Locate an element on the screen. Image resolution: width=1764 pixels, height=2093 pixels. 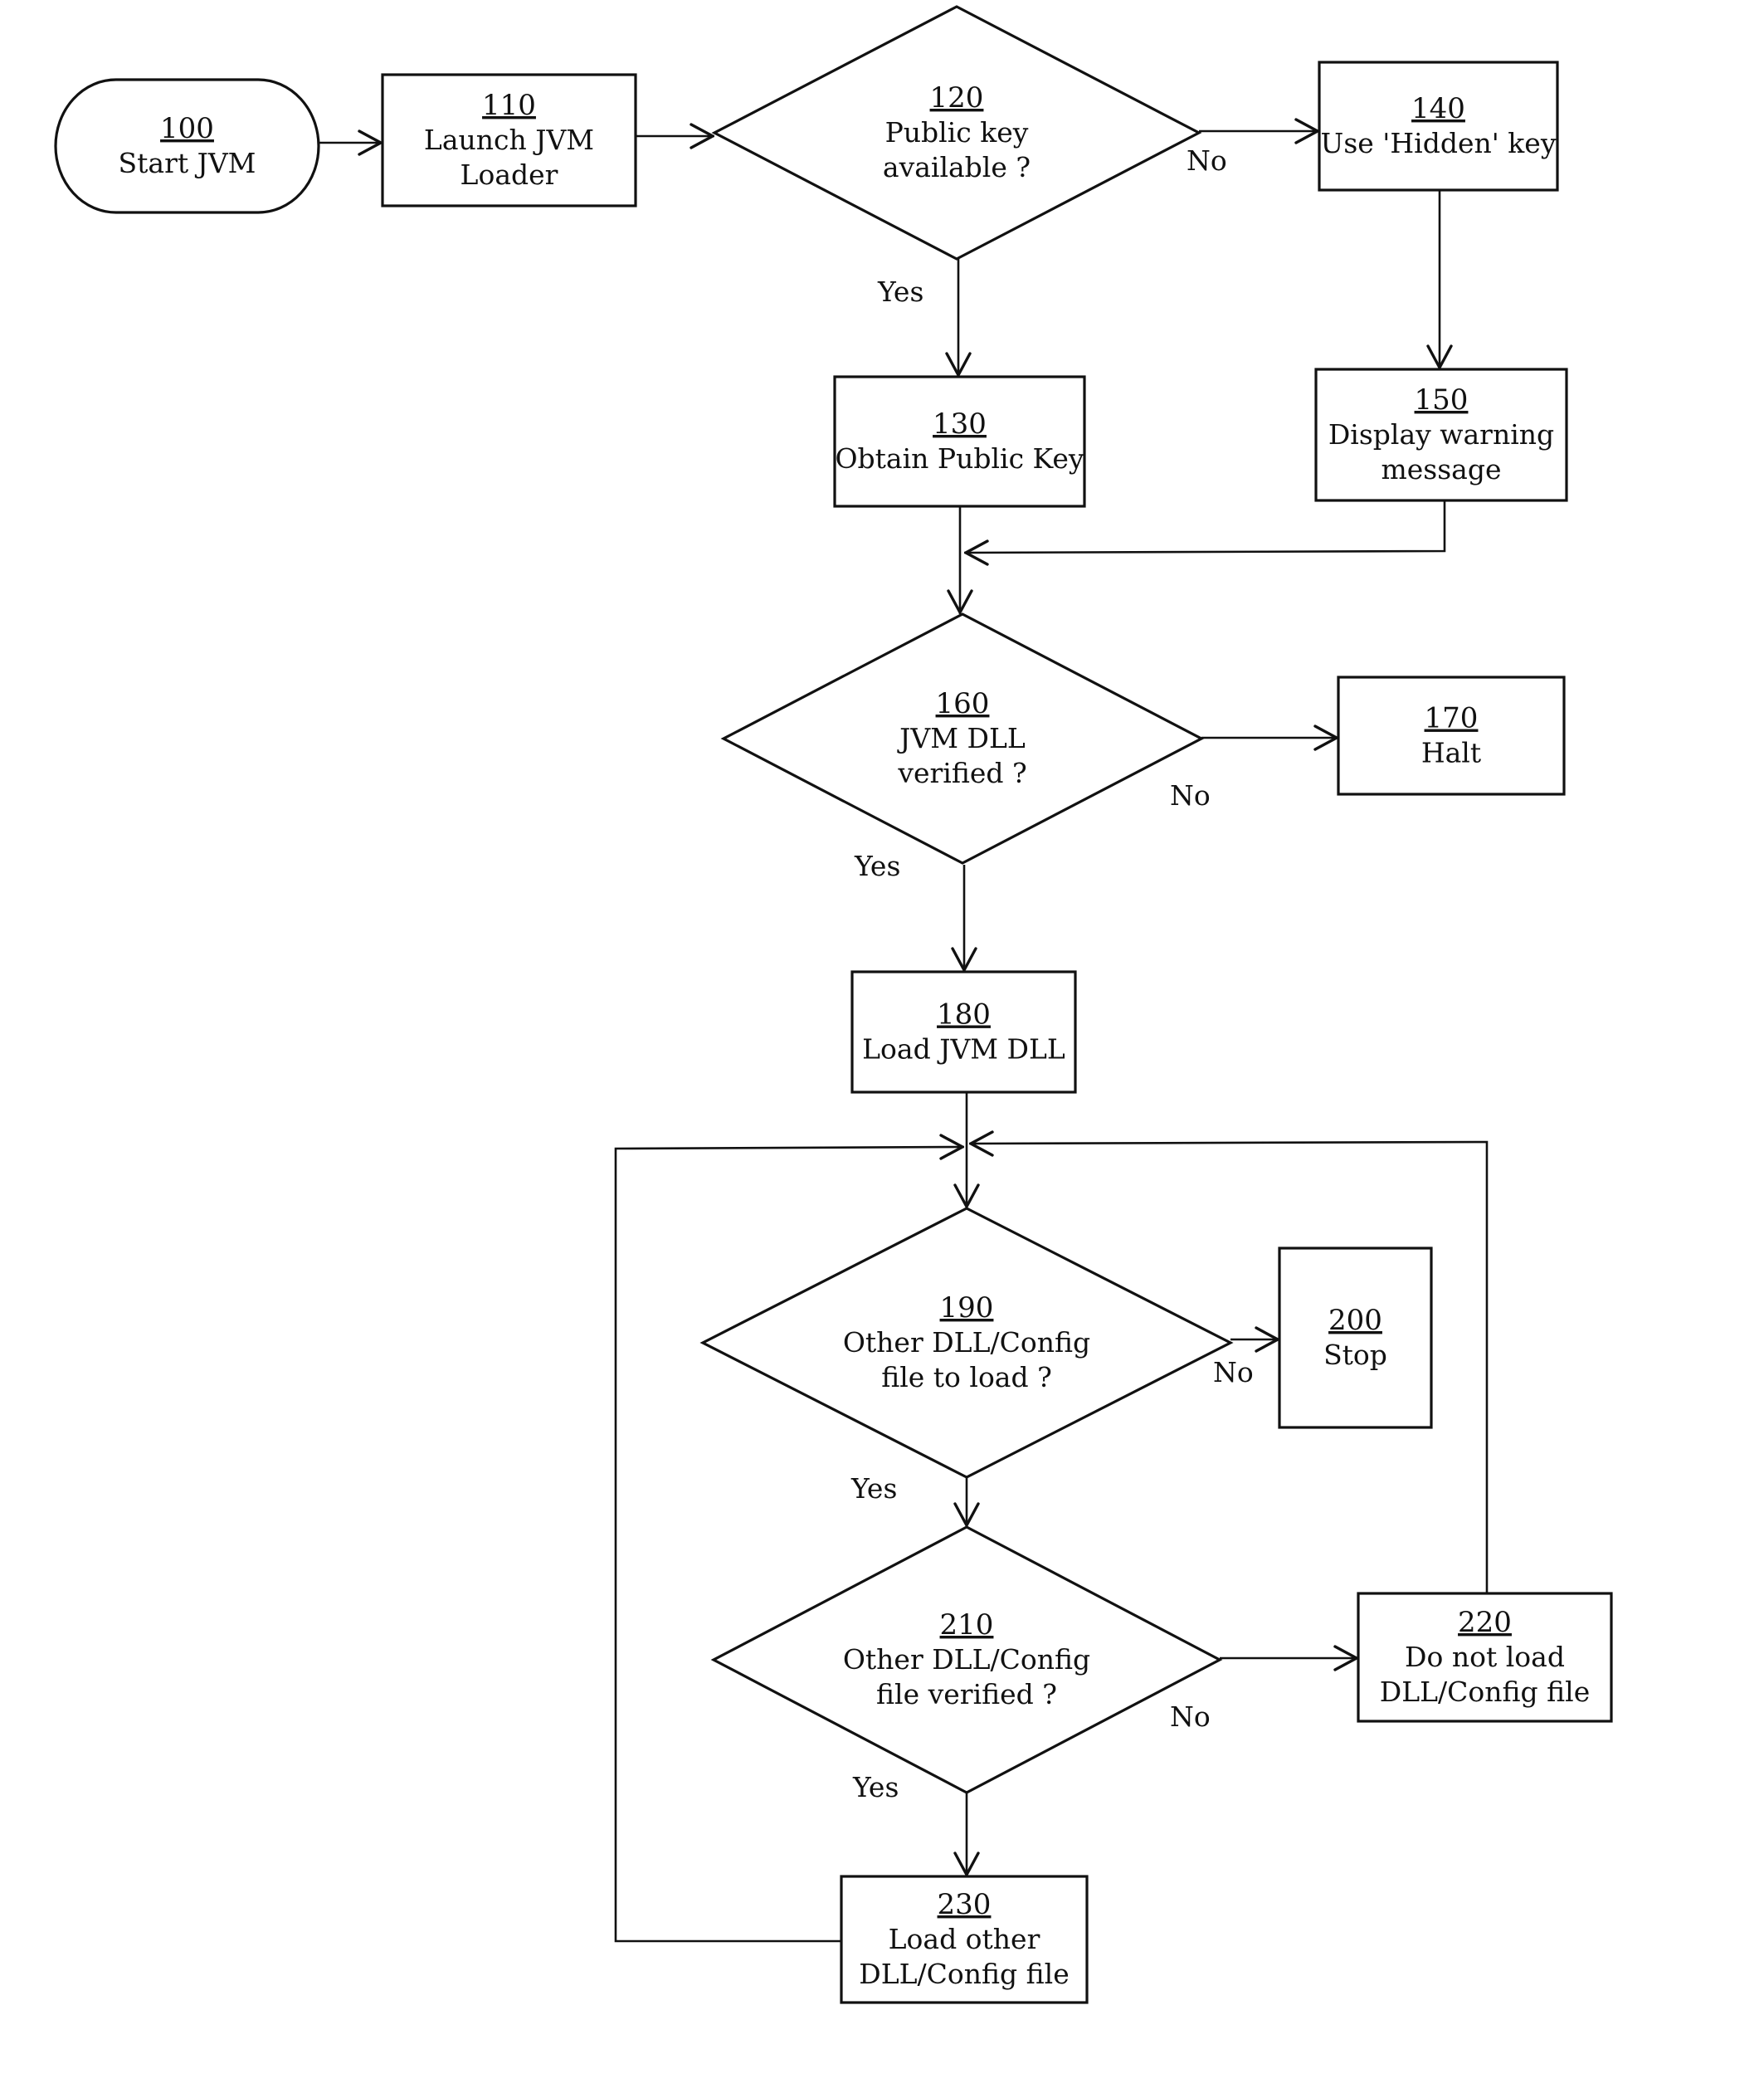
node-110: 110Launch JVMLoader is located at coordinates (509, 140).